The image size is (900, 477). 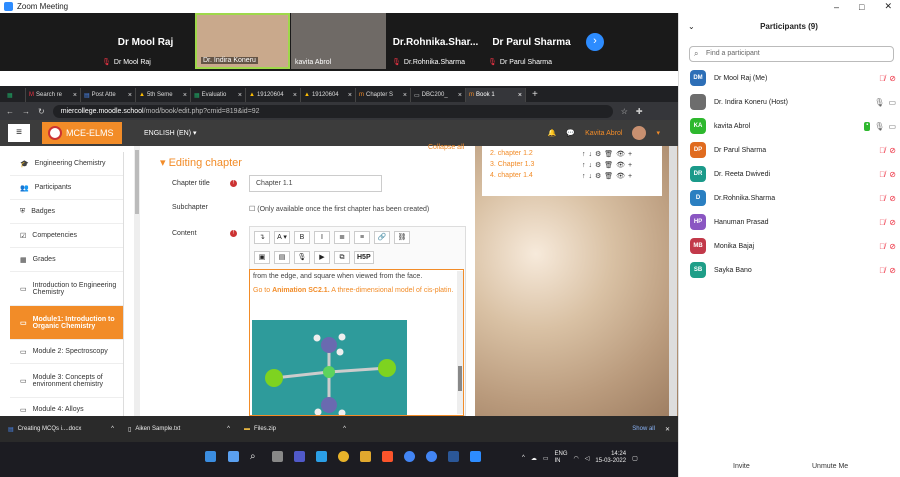 I want to click on cloud-icon: ☁, so click(x=534, y=458).